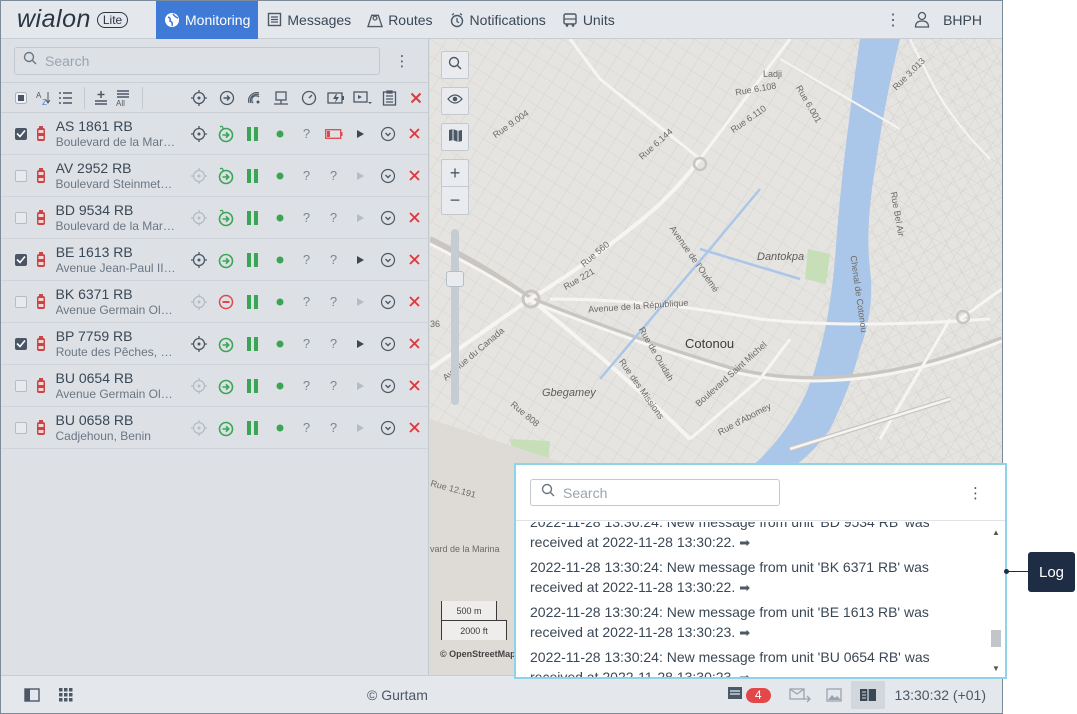 This screenshot has width=1077, height=714. What do you see at coordinates (116, 378) in the screenshot?
I see `unit-name: BU 0654 RB` at bounding box center [116, 378].